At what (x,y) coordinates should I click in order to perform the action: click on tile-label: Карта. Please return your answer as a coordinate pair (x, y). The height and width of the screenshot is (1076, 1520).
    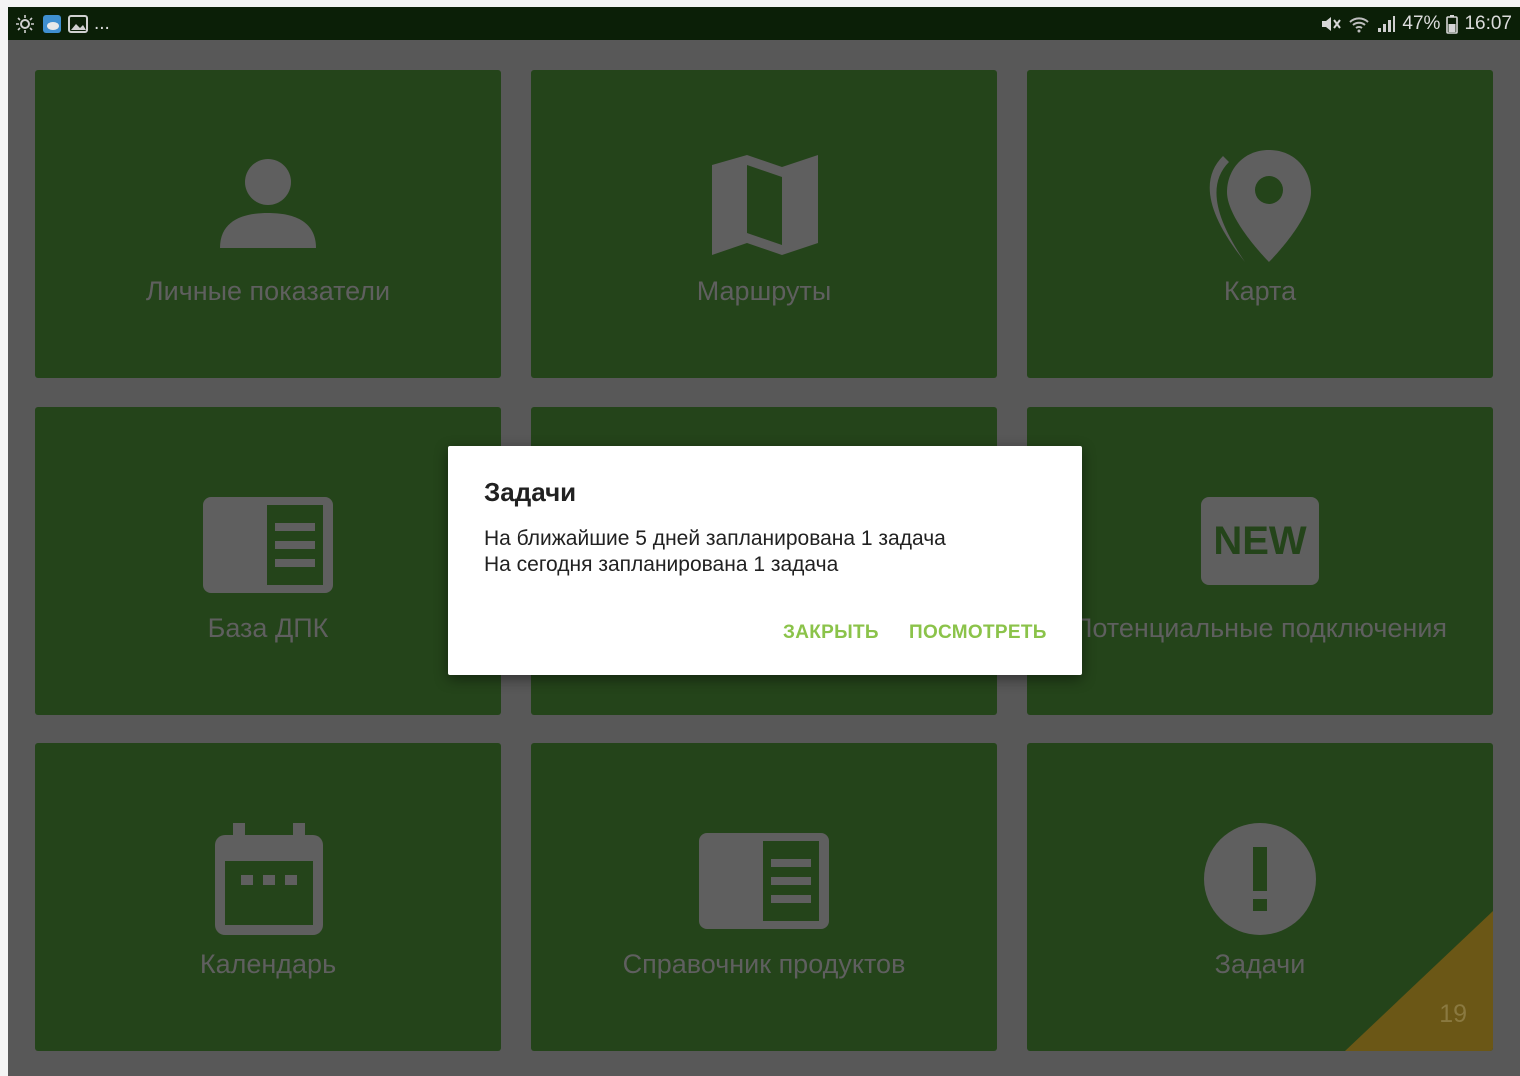
    Looking at the image, I should click on (1260, 291).